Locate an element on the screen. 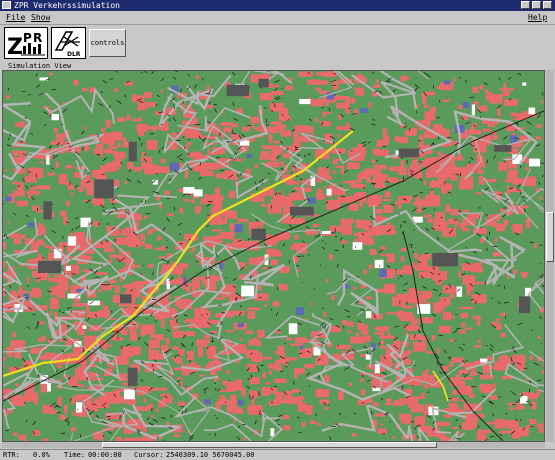 The width and height of the screenshot is (555, 460). vertical-scrollbar is located at coordinates (550, 256).